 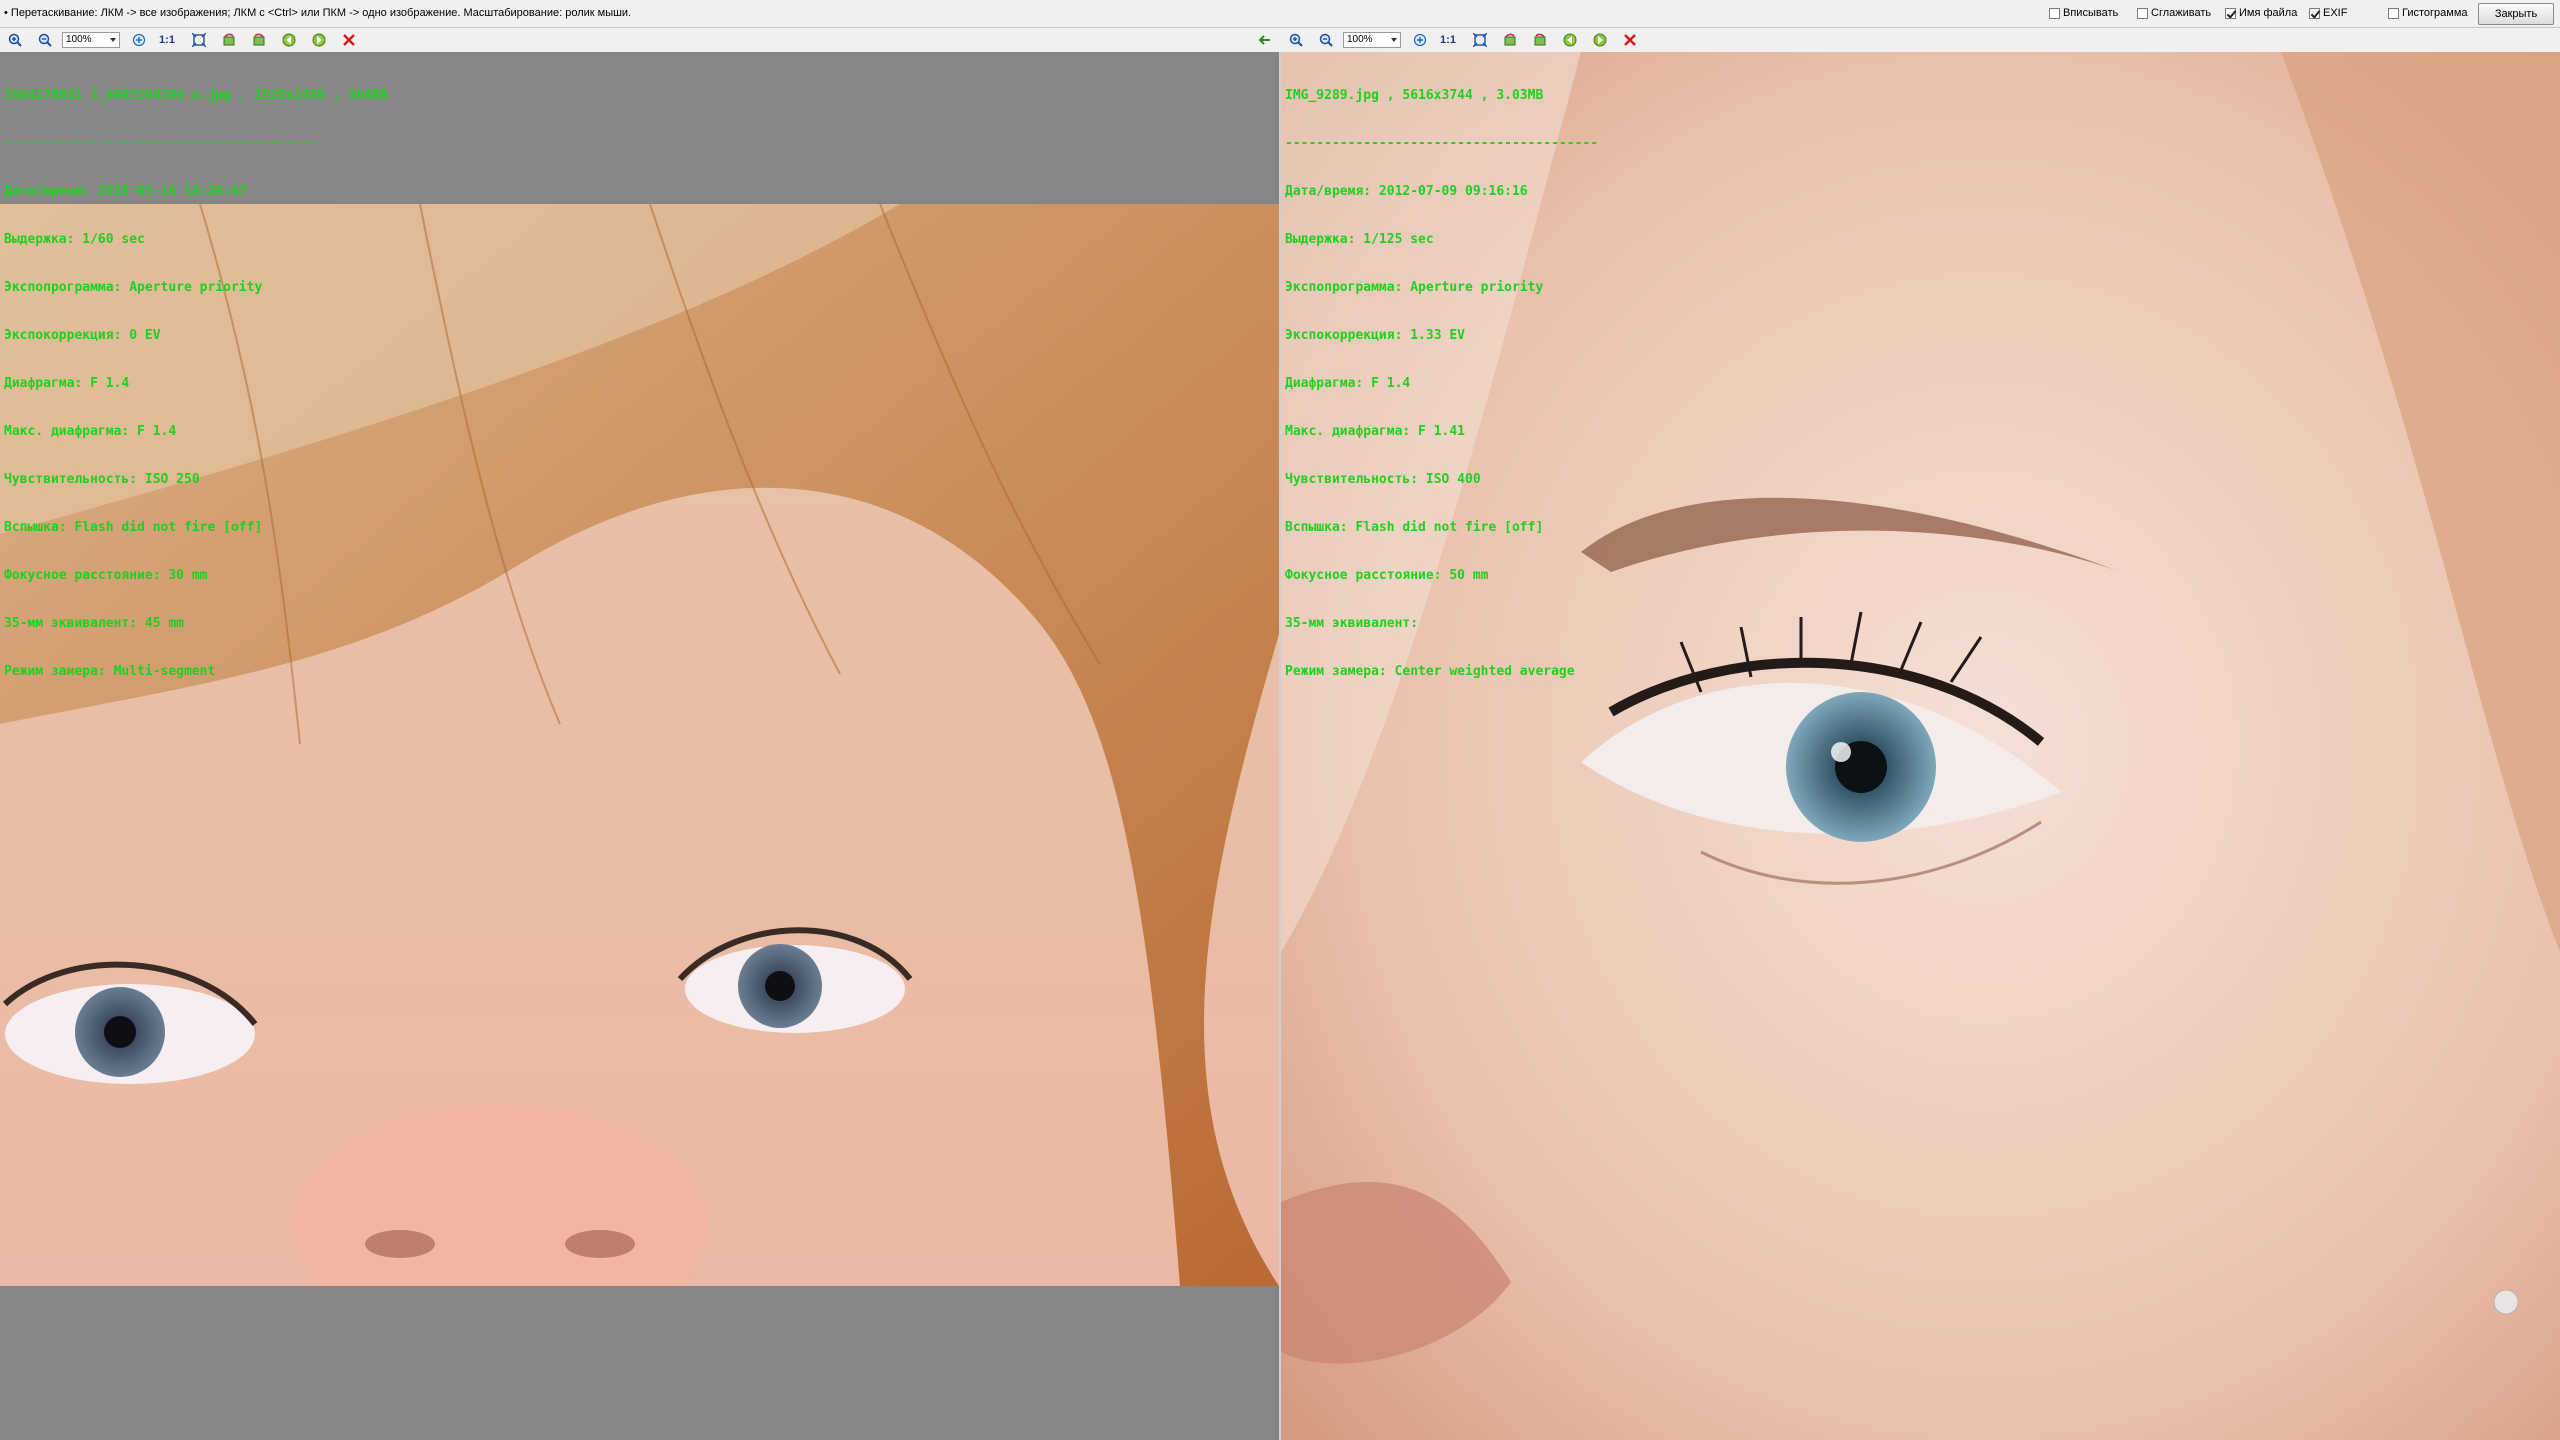 I want to click on exif-line: Экспокоррекция: 0 EV, so click(x=82, y=335).